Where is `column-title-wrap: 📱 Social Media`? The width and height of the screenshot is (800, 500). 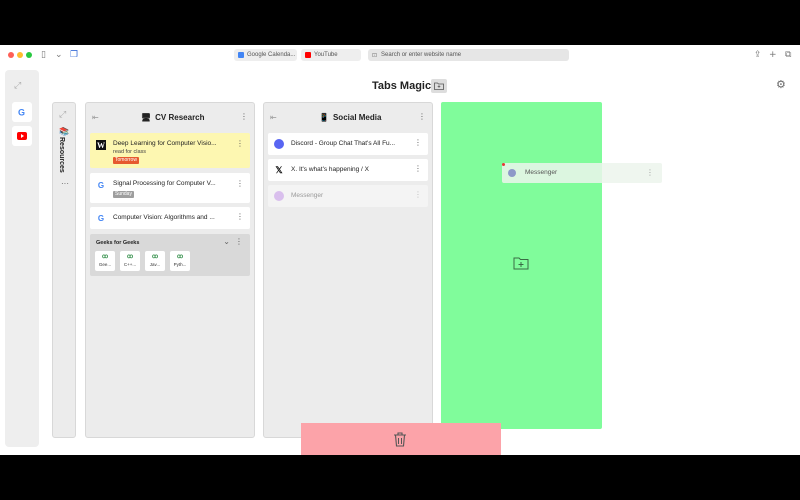 column-title-wrap: 📱 Social Media is located at coordinates (350, 117).